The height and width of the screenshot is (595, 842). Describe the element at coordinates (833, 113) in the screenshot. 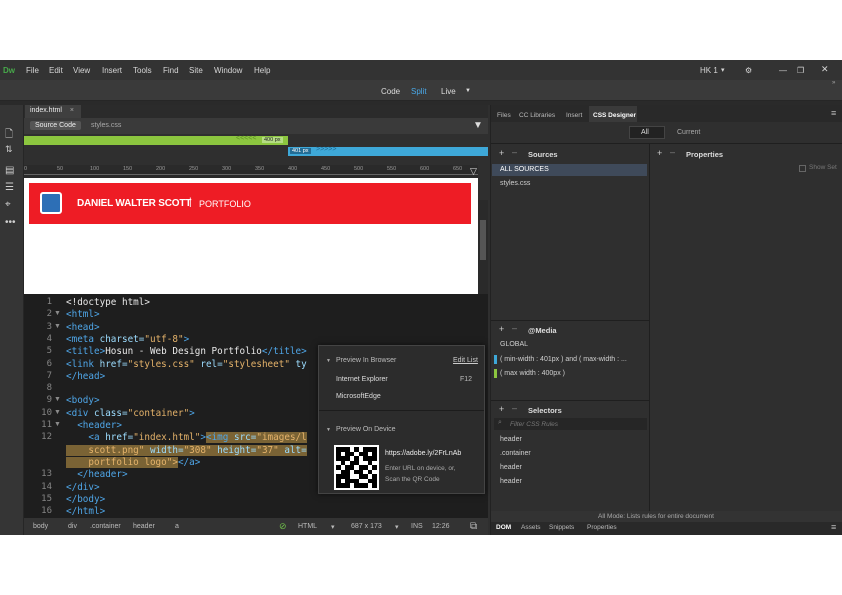

I see `panel-menu-icon: ≡` at that location.